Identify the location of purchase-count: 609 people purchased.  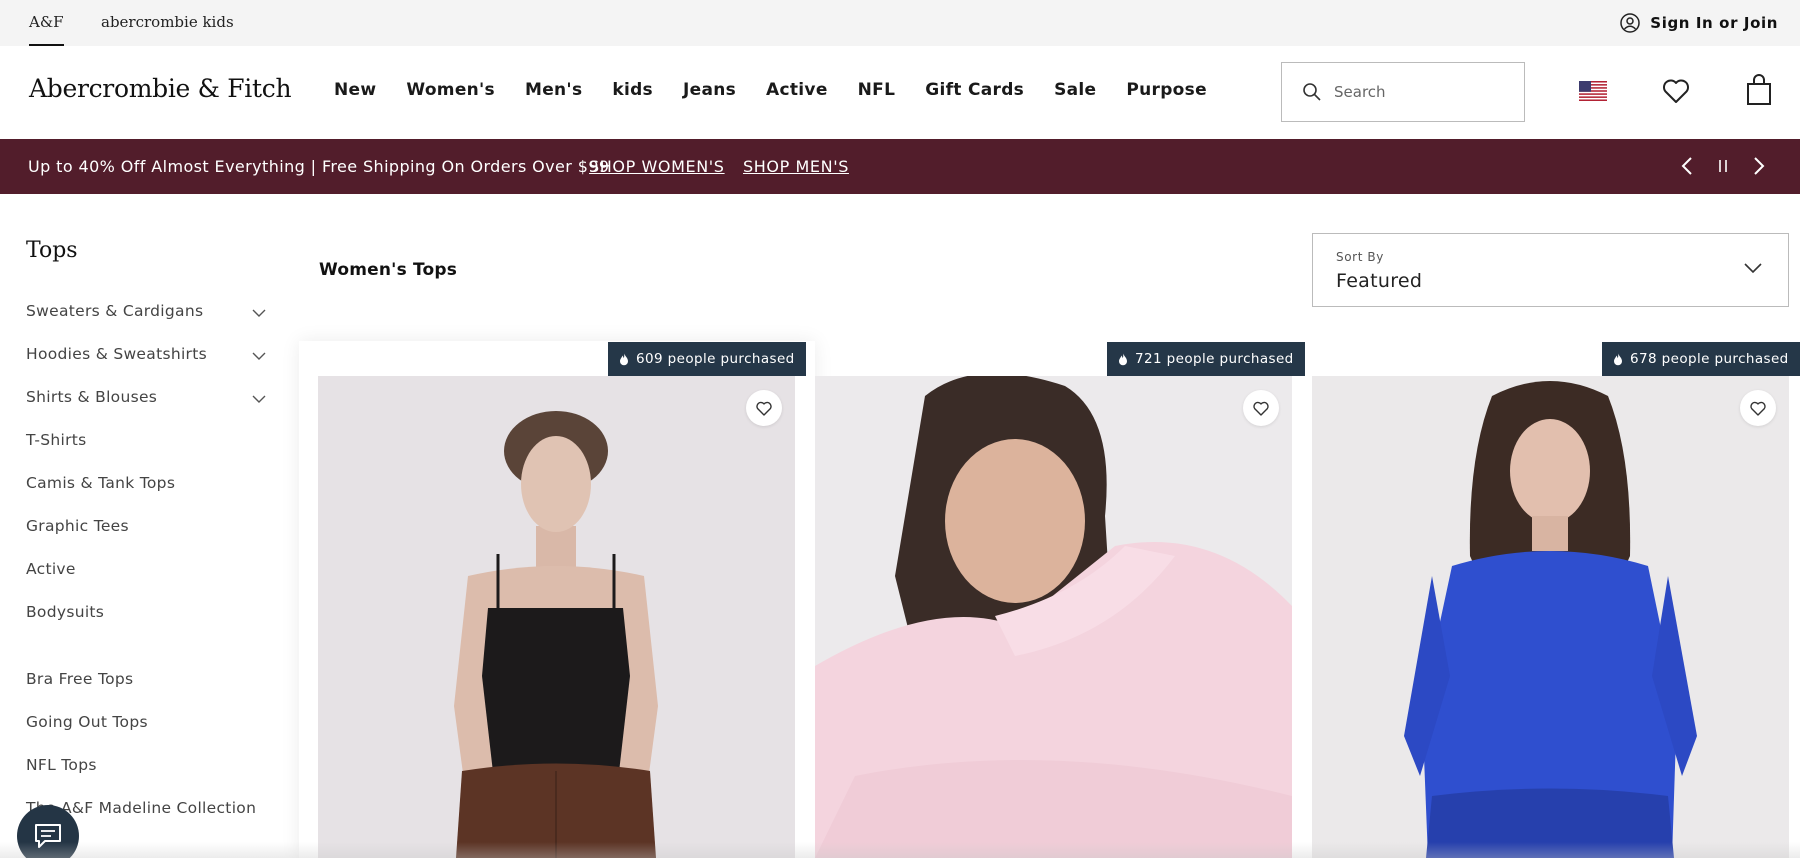
(715, 359).